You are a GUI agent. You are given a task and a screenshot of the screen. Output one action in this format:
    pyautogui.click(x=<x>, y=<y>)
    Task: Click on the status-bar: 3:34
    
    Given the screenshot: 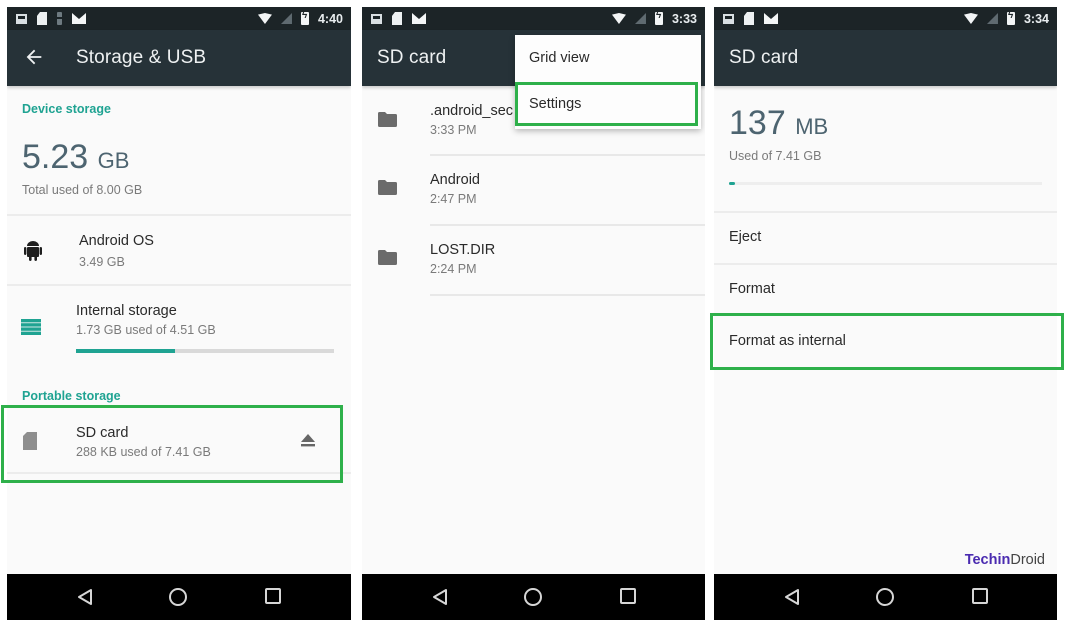 What is the action you would take?
    pyautogui.click(x=885, y=18)
    